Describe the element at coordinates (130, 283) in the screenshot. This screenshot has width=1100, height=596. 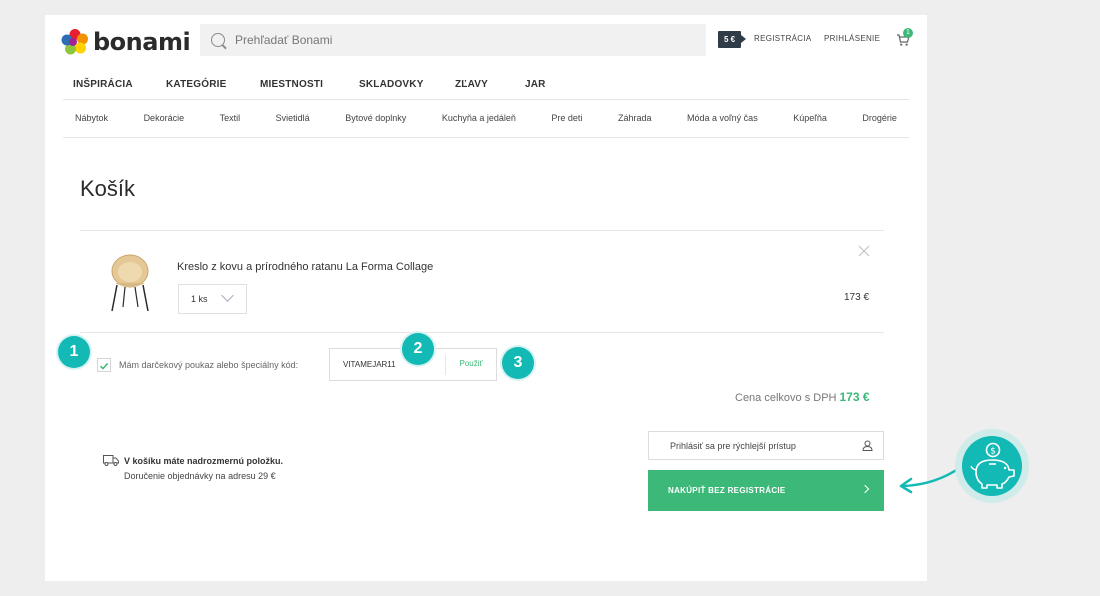
I see `product-image` at that location.